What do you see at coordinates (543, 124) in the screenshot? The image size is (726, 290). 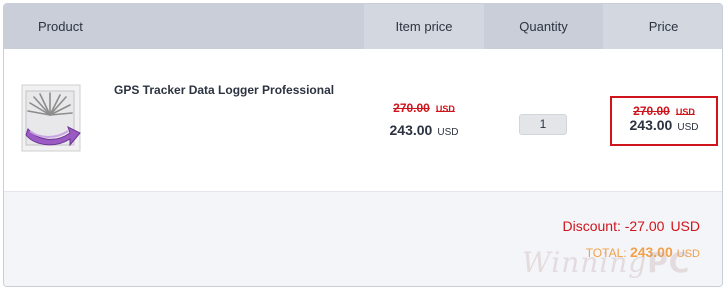 I see `quantity-input: 1` at bounding box center [543, 124].